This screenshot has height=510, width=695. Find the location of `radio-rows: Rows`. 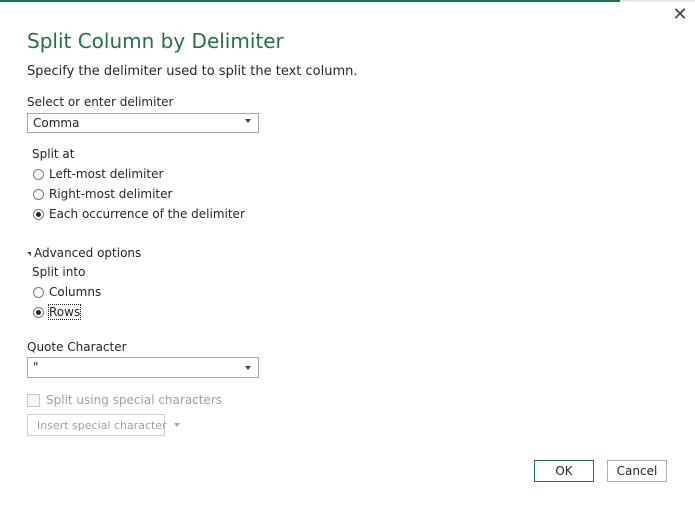

radio-rows: Rows is located at coordinates (57, 312).